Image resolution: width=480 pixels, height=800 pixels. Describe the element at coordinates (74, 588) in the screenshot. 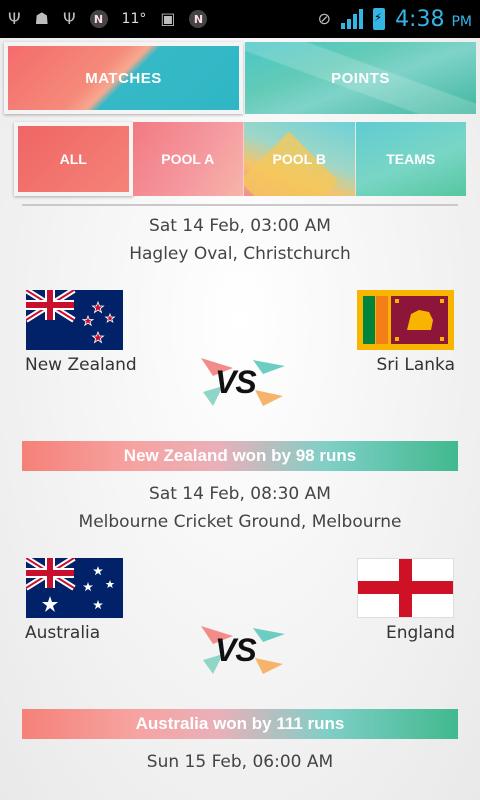

I see `australia-flag` at that location.